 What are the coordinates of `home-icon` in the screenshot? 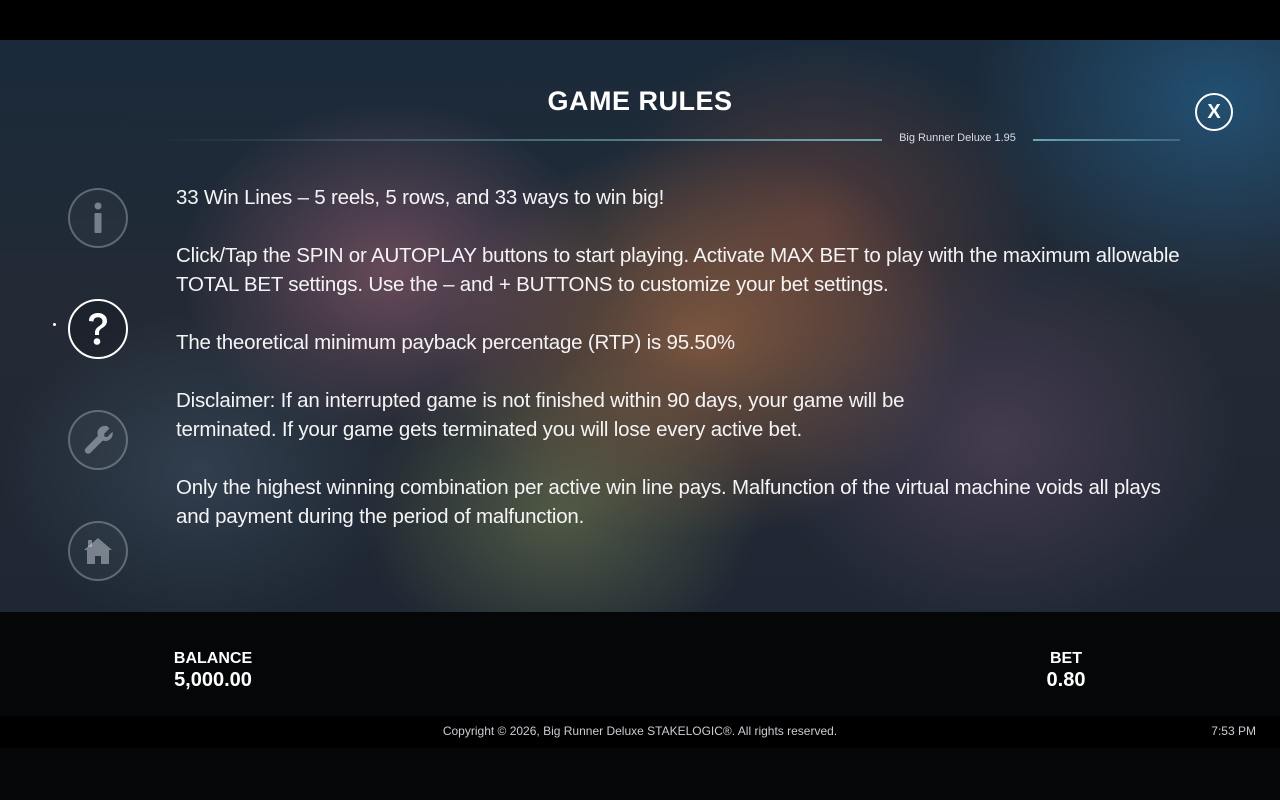 It's located at (98, 551).